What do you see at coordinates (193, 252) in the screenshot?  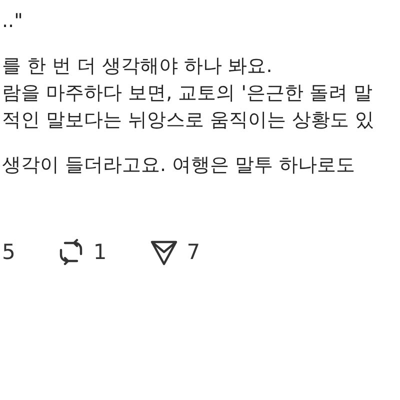 I see `action-count: 7` at bounding box center [193, 252].